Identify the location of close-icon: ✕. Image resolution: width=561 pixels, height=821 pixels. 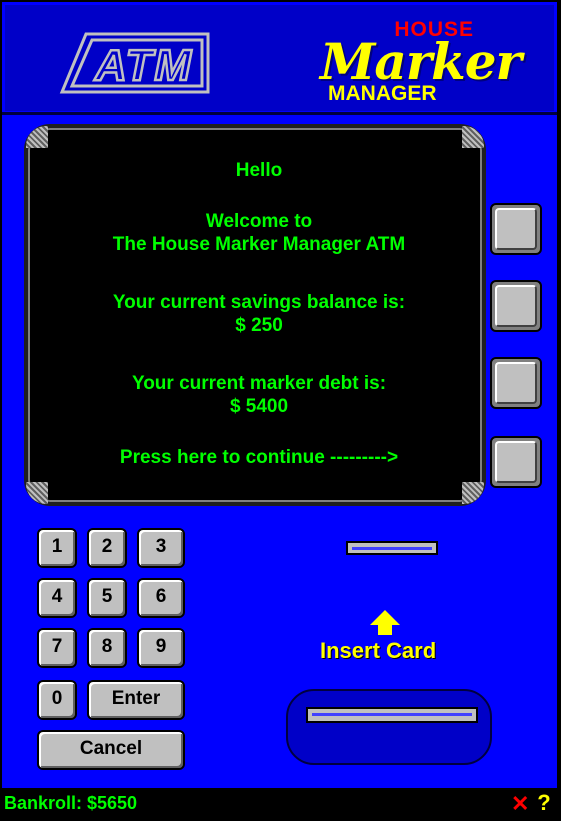
(520, 804).